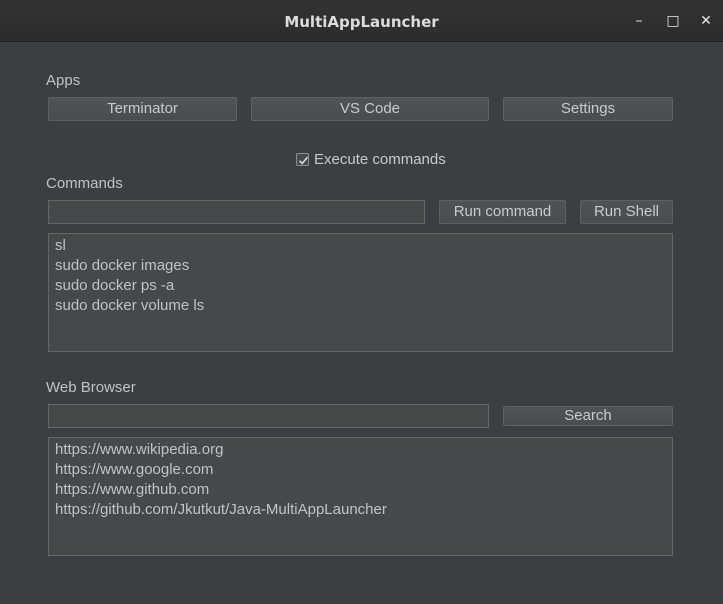 This screenshot has height=604, width=723. I want to click on web-browser-section-label: Web Browser, so click(91, 387).